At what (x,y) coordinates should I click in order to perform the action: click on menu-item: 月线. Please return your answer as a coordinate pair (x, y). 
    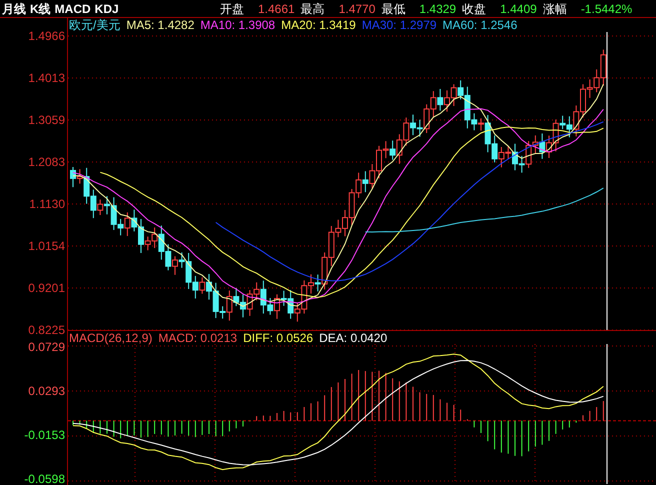
    Looking at the image, I should click on (14, 9).